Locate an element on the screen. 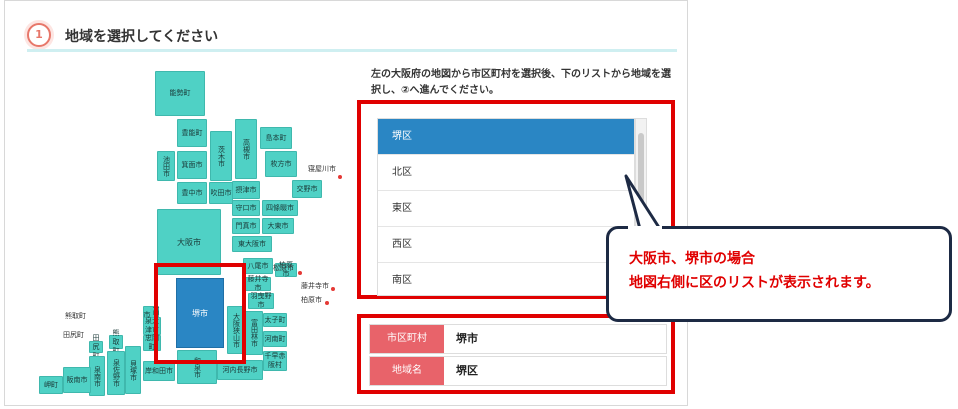 The width and height of the screenshot is (958, 409). callout-tail is located at coordinates (643, 202).